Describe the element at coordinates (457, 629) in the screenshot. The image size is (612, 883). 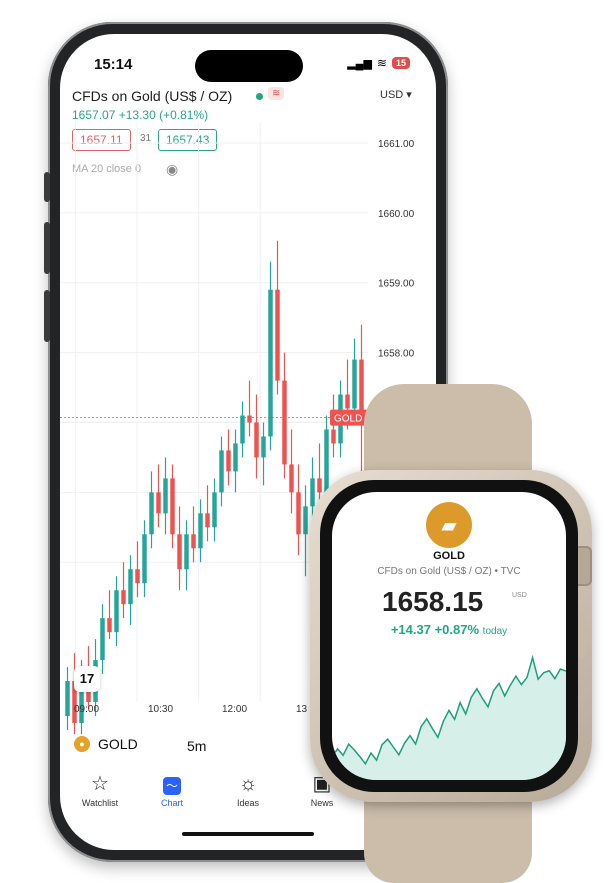
I see `watch-change-pct: +0.87%` at that location.